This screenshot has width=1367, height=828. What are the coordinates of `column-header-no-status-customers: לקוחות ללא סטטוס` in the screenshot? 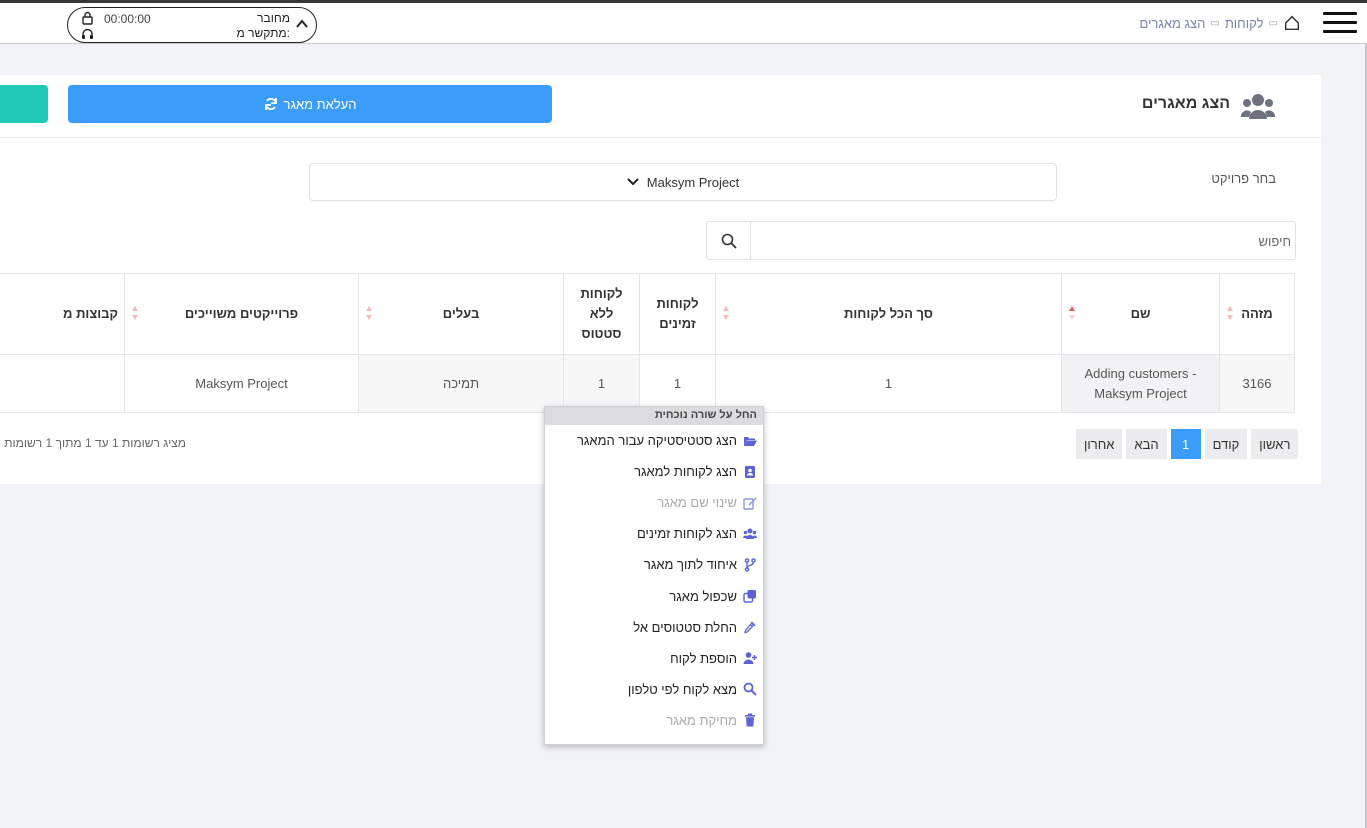 It's located at (601, 314).